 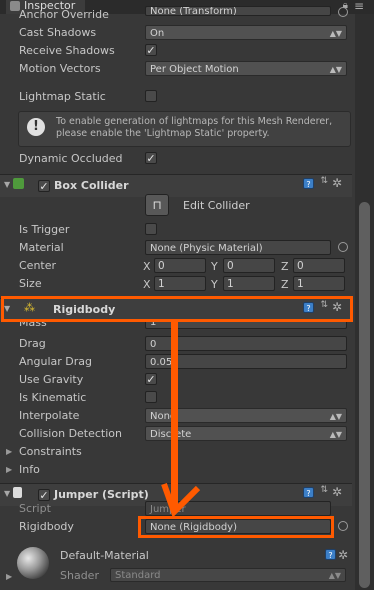 I want to click on anchor-override-row: Anchor Override None (Transform), so click(x=176, y=15).